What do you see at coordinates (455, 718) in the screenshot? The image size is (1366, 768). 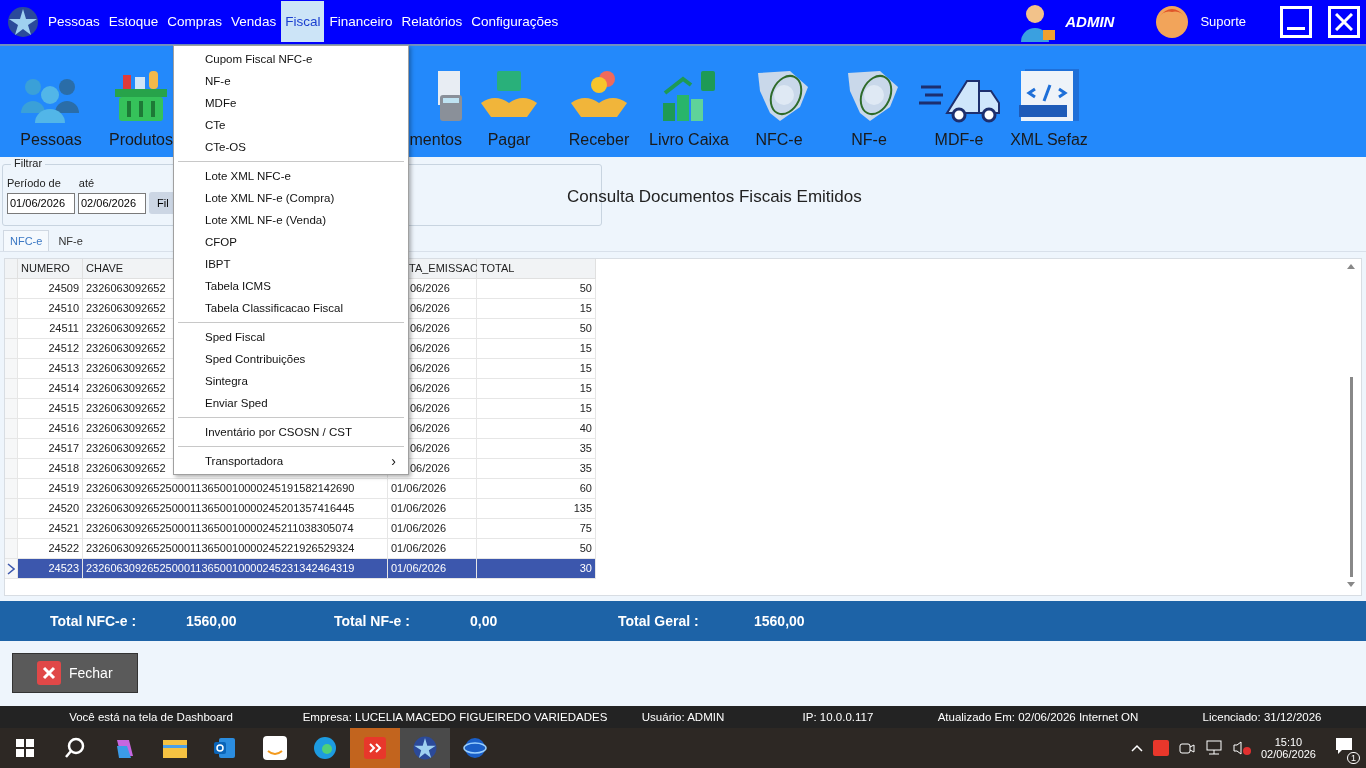 I see `status-text: Empresa: LUCELIA MACEDO FIGUEIREDO VARIEDADES` at bounding box center [455, 718].